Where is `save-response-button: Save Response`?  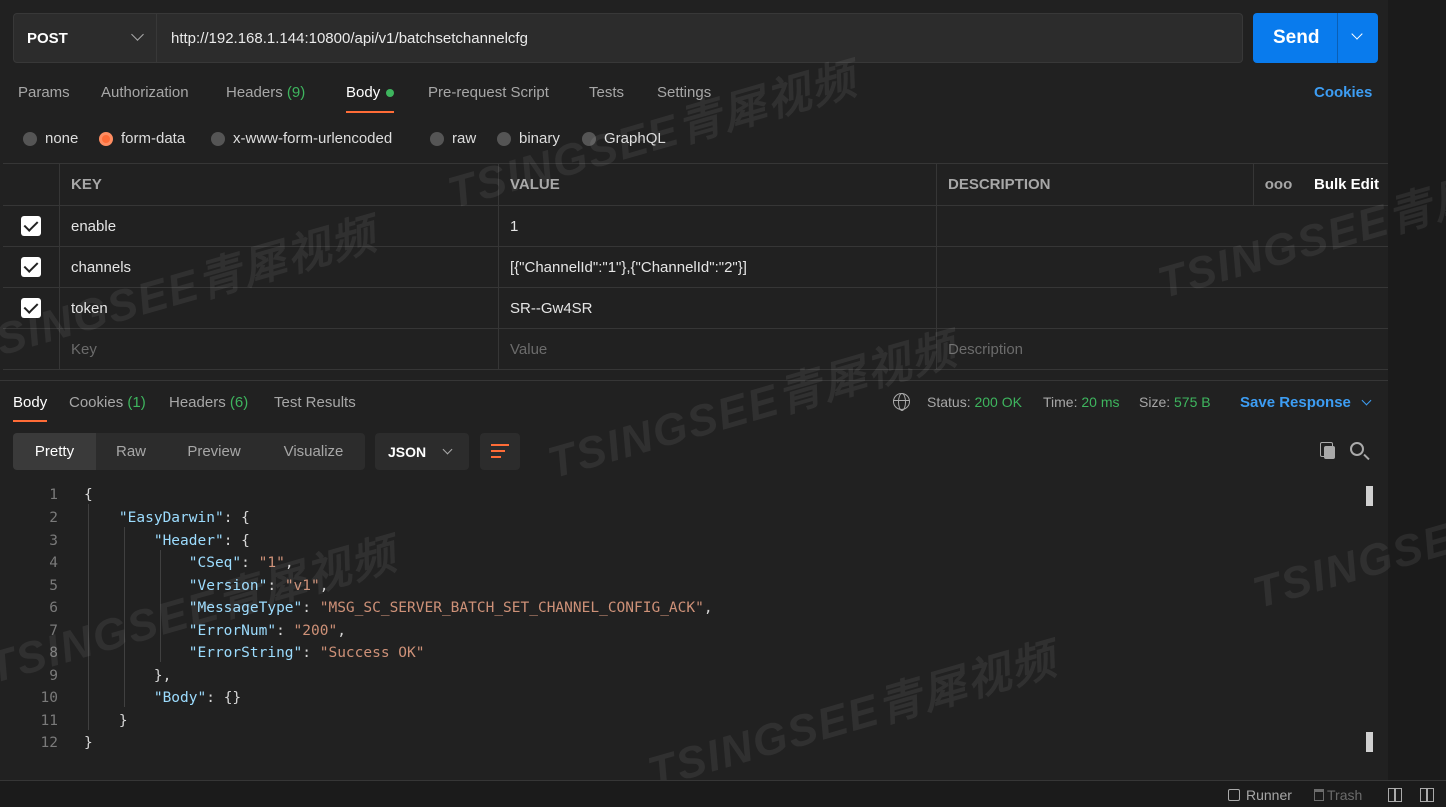
save-response-button: Save Response is located at coordinates (1306, 402).